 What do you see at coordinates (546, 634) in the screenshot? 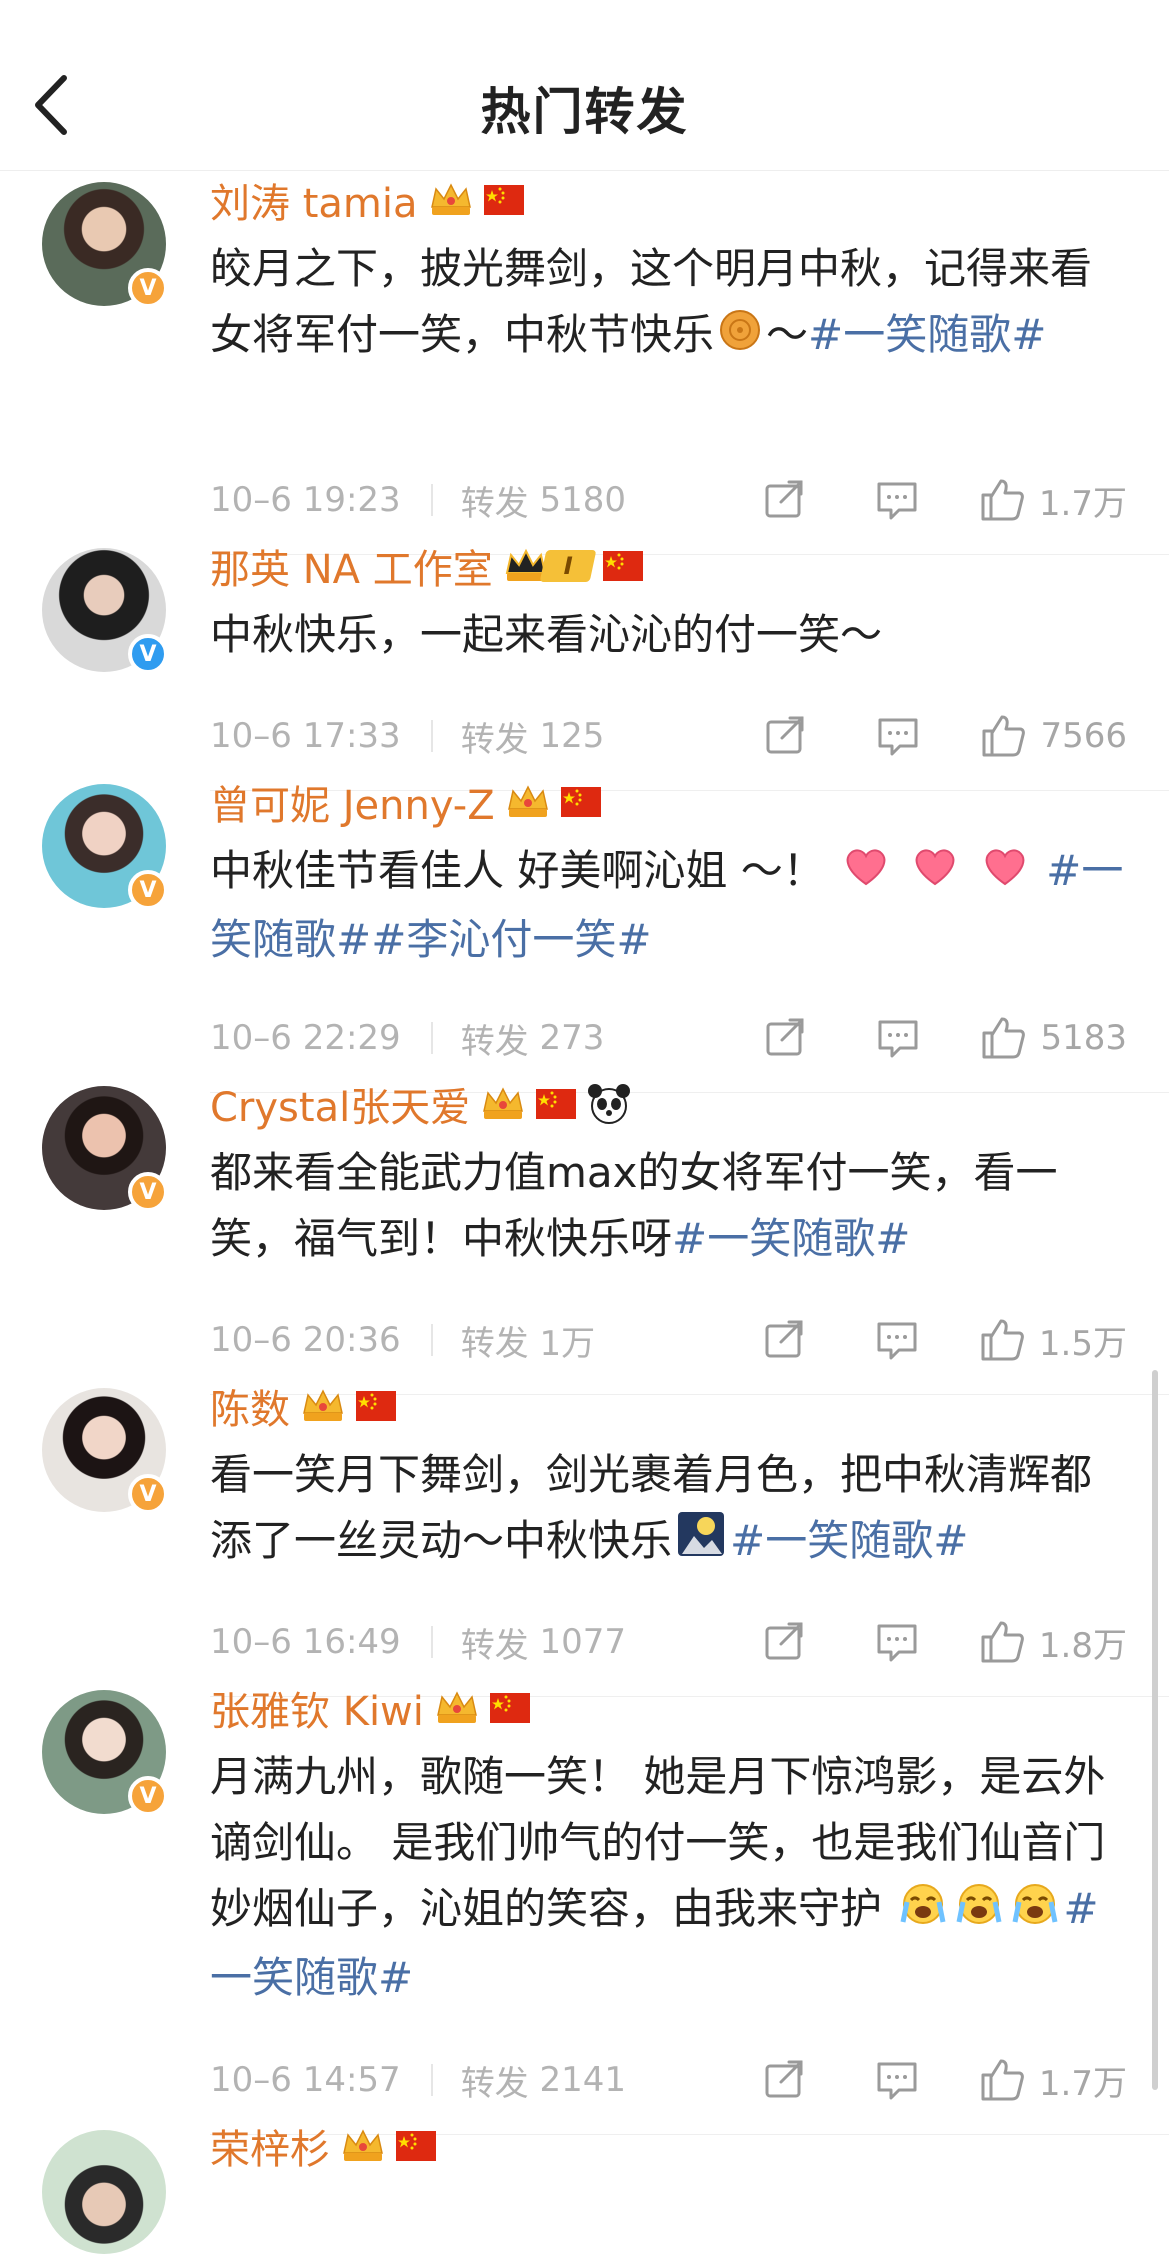
I see `post-text: 中秋快乐，一起来看沁沁的付一笑～` at bounding box center [546, 634].